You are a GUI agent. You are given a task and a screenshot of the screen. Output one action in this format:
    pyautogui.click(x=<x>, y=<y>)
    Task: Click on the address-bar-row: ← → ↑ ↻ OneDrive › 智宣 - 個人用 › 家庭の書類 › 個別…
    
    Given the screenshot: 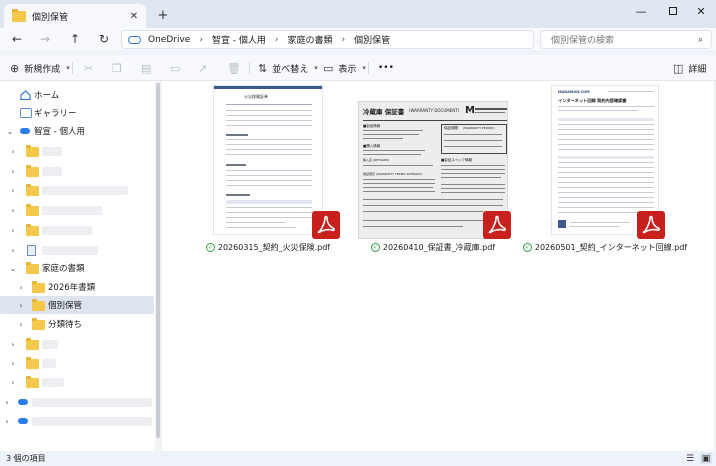 What is the action you would take?
    pyautogui.click(x=358, y=39)
    